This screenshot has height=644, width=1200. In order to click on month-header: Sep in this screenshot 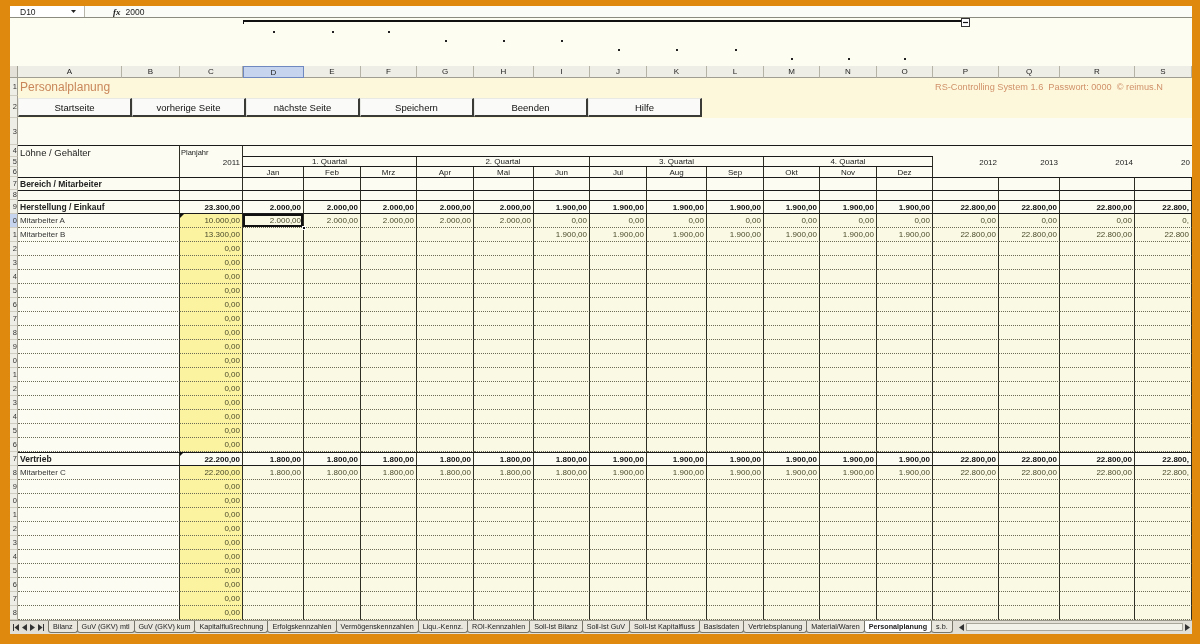, I will do `click(735, 172)`.